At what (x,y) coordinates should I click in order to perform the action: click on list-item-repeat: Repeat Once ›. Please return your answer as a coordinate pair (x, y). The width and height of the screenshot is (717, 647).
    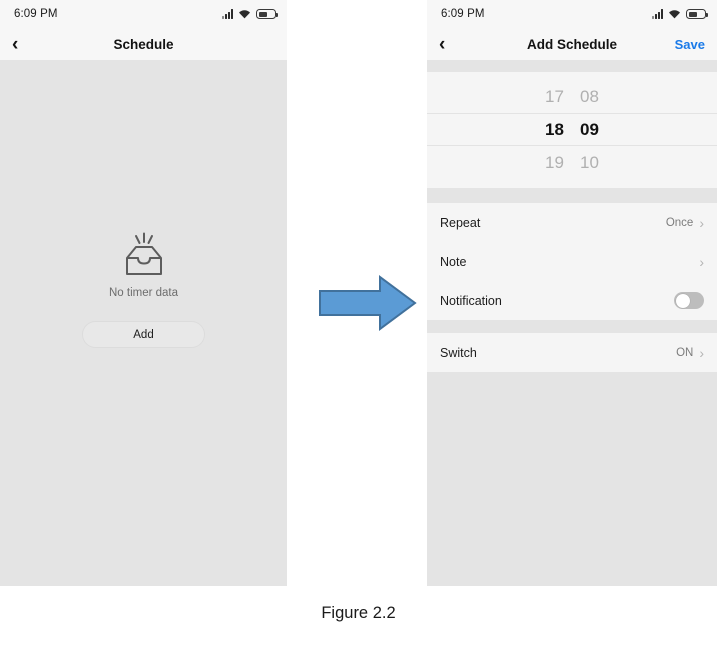
    Looking at the image, I should click on (572, 222).